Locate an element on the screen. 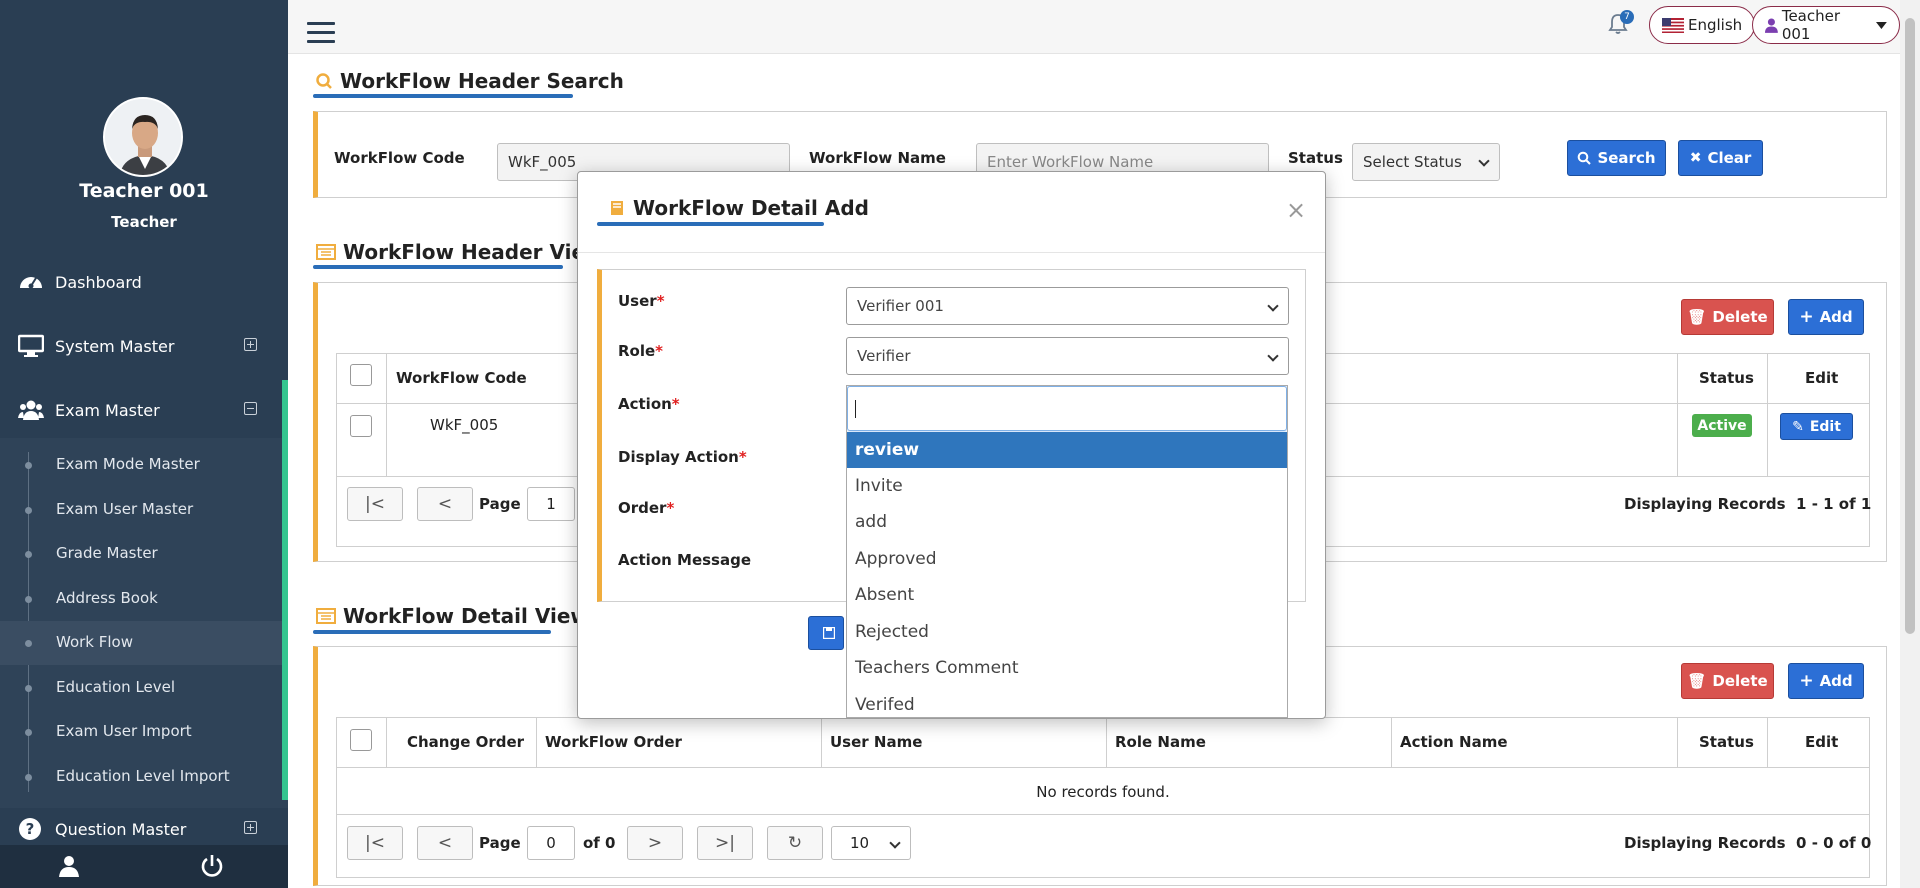  search-button: Search is located at coordinates (1616, 158).